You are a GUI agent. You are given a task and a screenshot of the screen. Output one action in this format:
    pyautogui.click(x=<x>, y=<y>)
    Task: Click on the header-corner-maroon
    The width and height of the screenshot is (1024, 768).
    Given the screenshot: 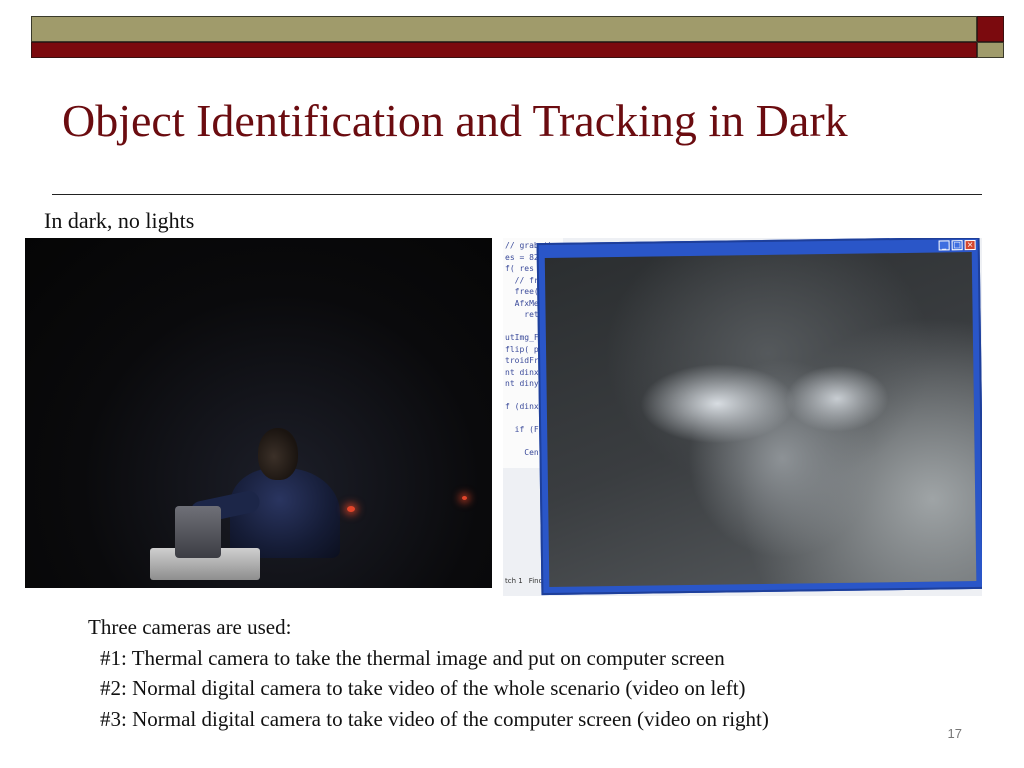 What is the action you would take?
    pyautogui.click(x=990, y=29)
    